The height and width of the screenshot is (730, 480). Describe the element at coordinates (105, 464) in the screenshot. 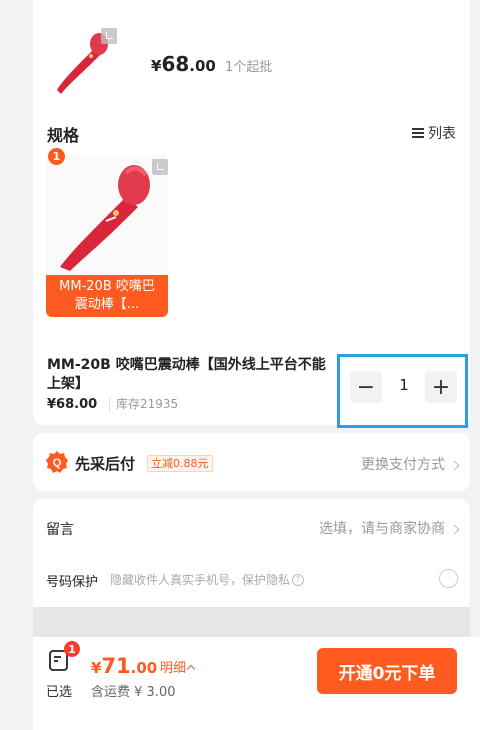

I see `pay-later-title: 先采后付` at that location.